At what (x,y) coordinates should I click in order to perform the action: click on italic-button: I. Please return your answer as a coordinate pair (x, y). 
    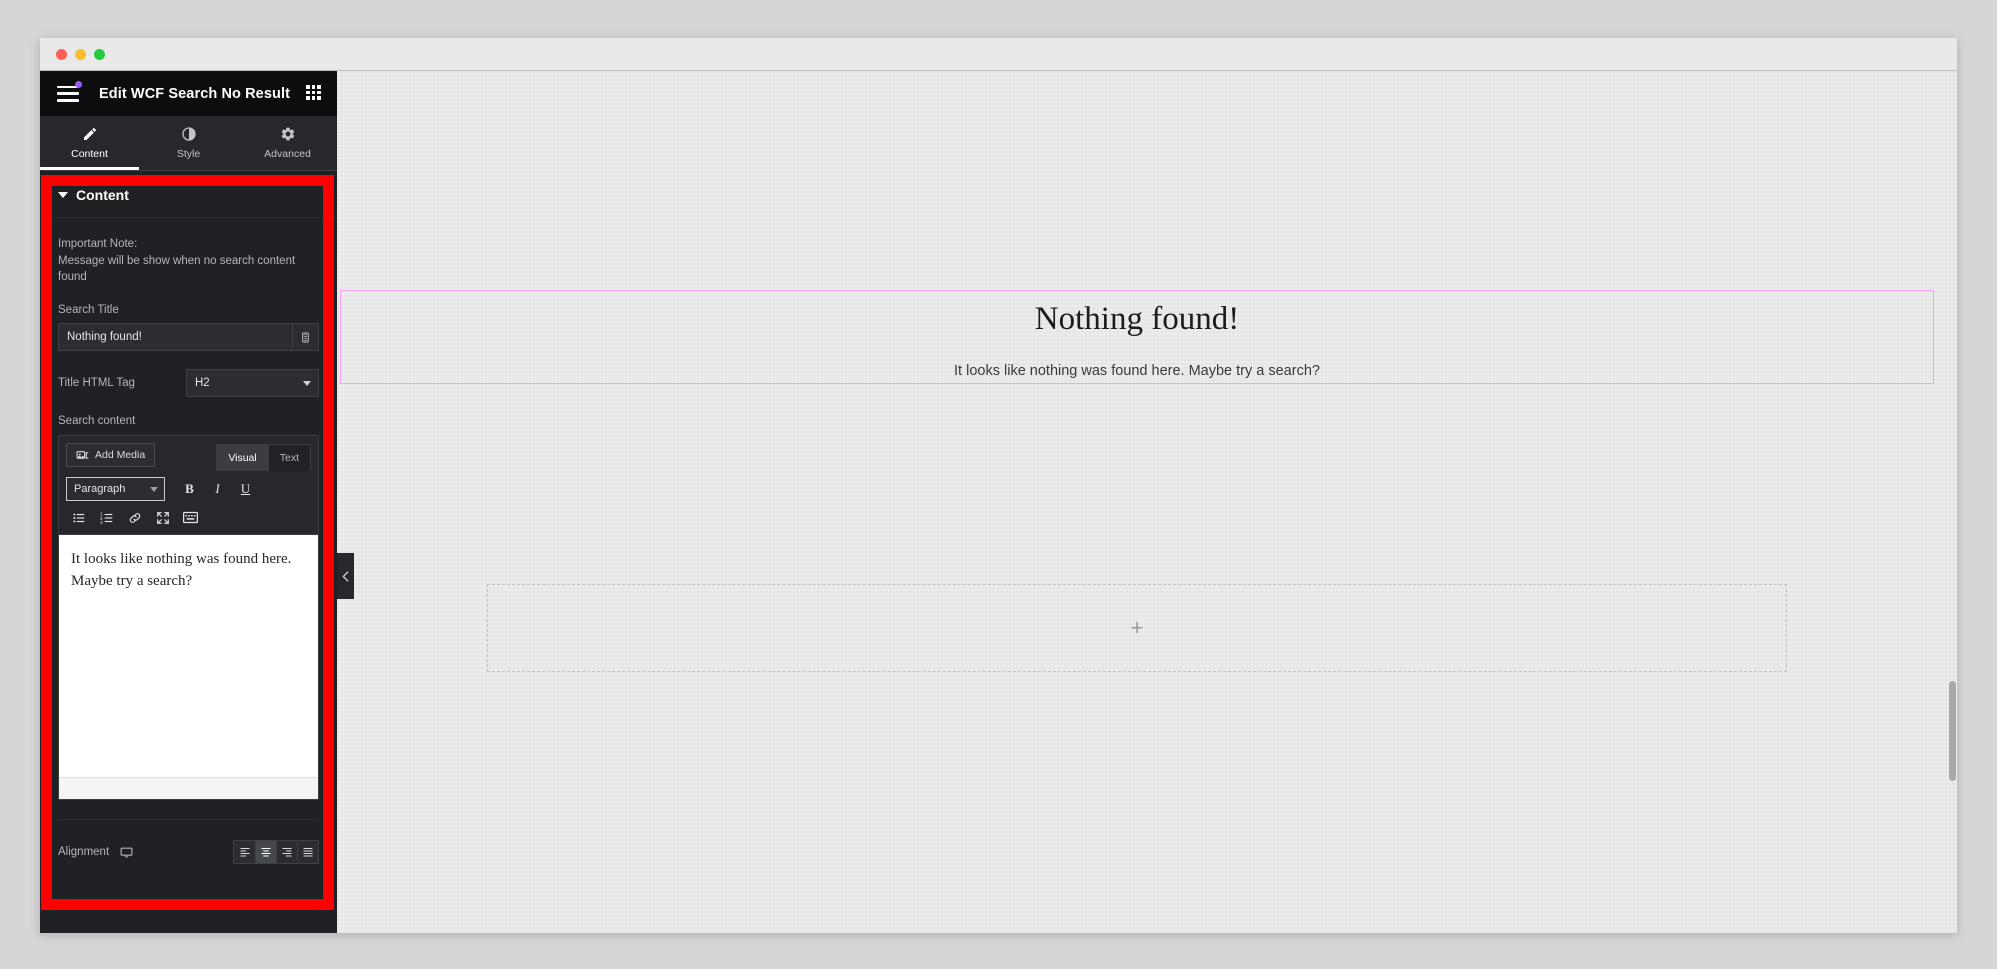
    Looking at the image, I should click on (217, 489).